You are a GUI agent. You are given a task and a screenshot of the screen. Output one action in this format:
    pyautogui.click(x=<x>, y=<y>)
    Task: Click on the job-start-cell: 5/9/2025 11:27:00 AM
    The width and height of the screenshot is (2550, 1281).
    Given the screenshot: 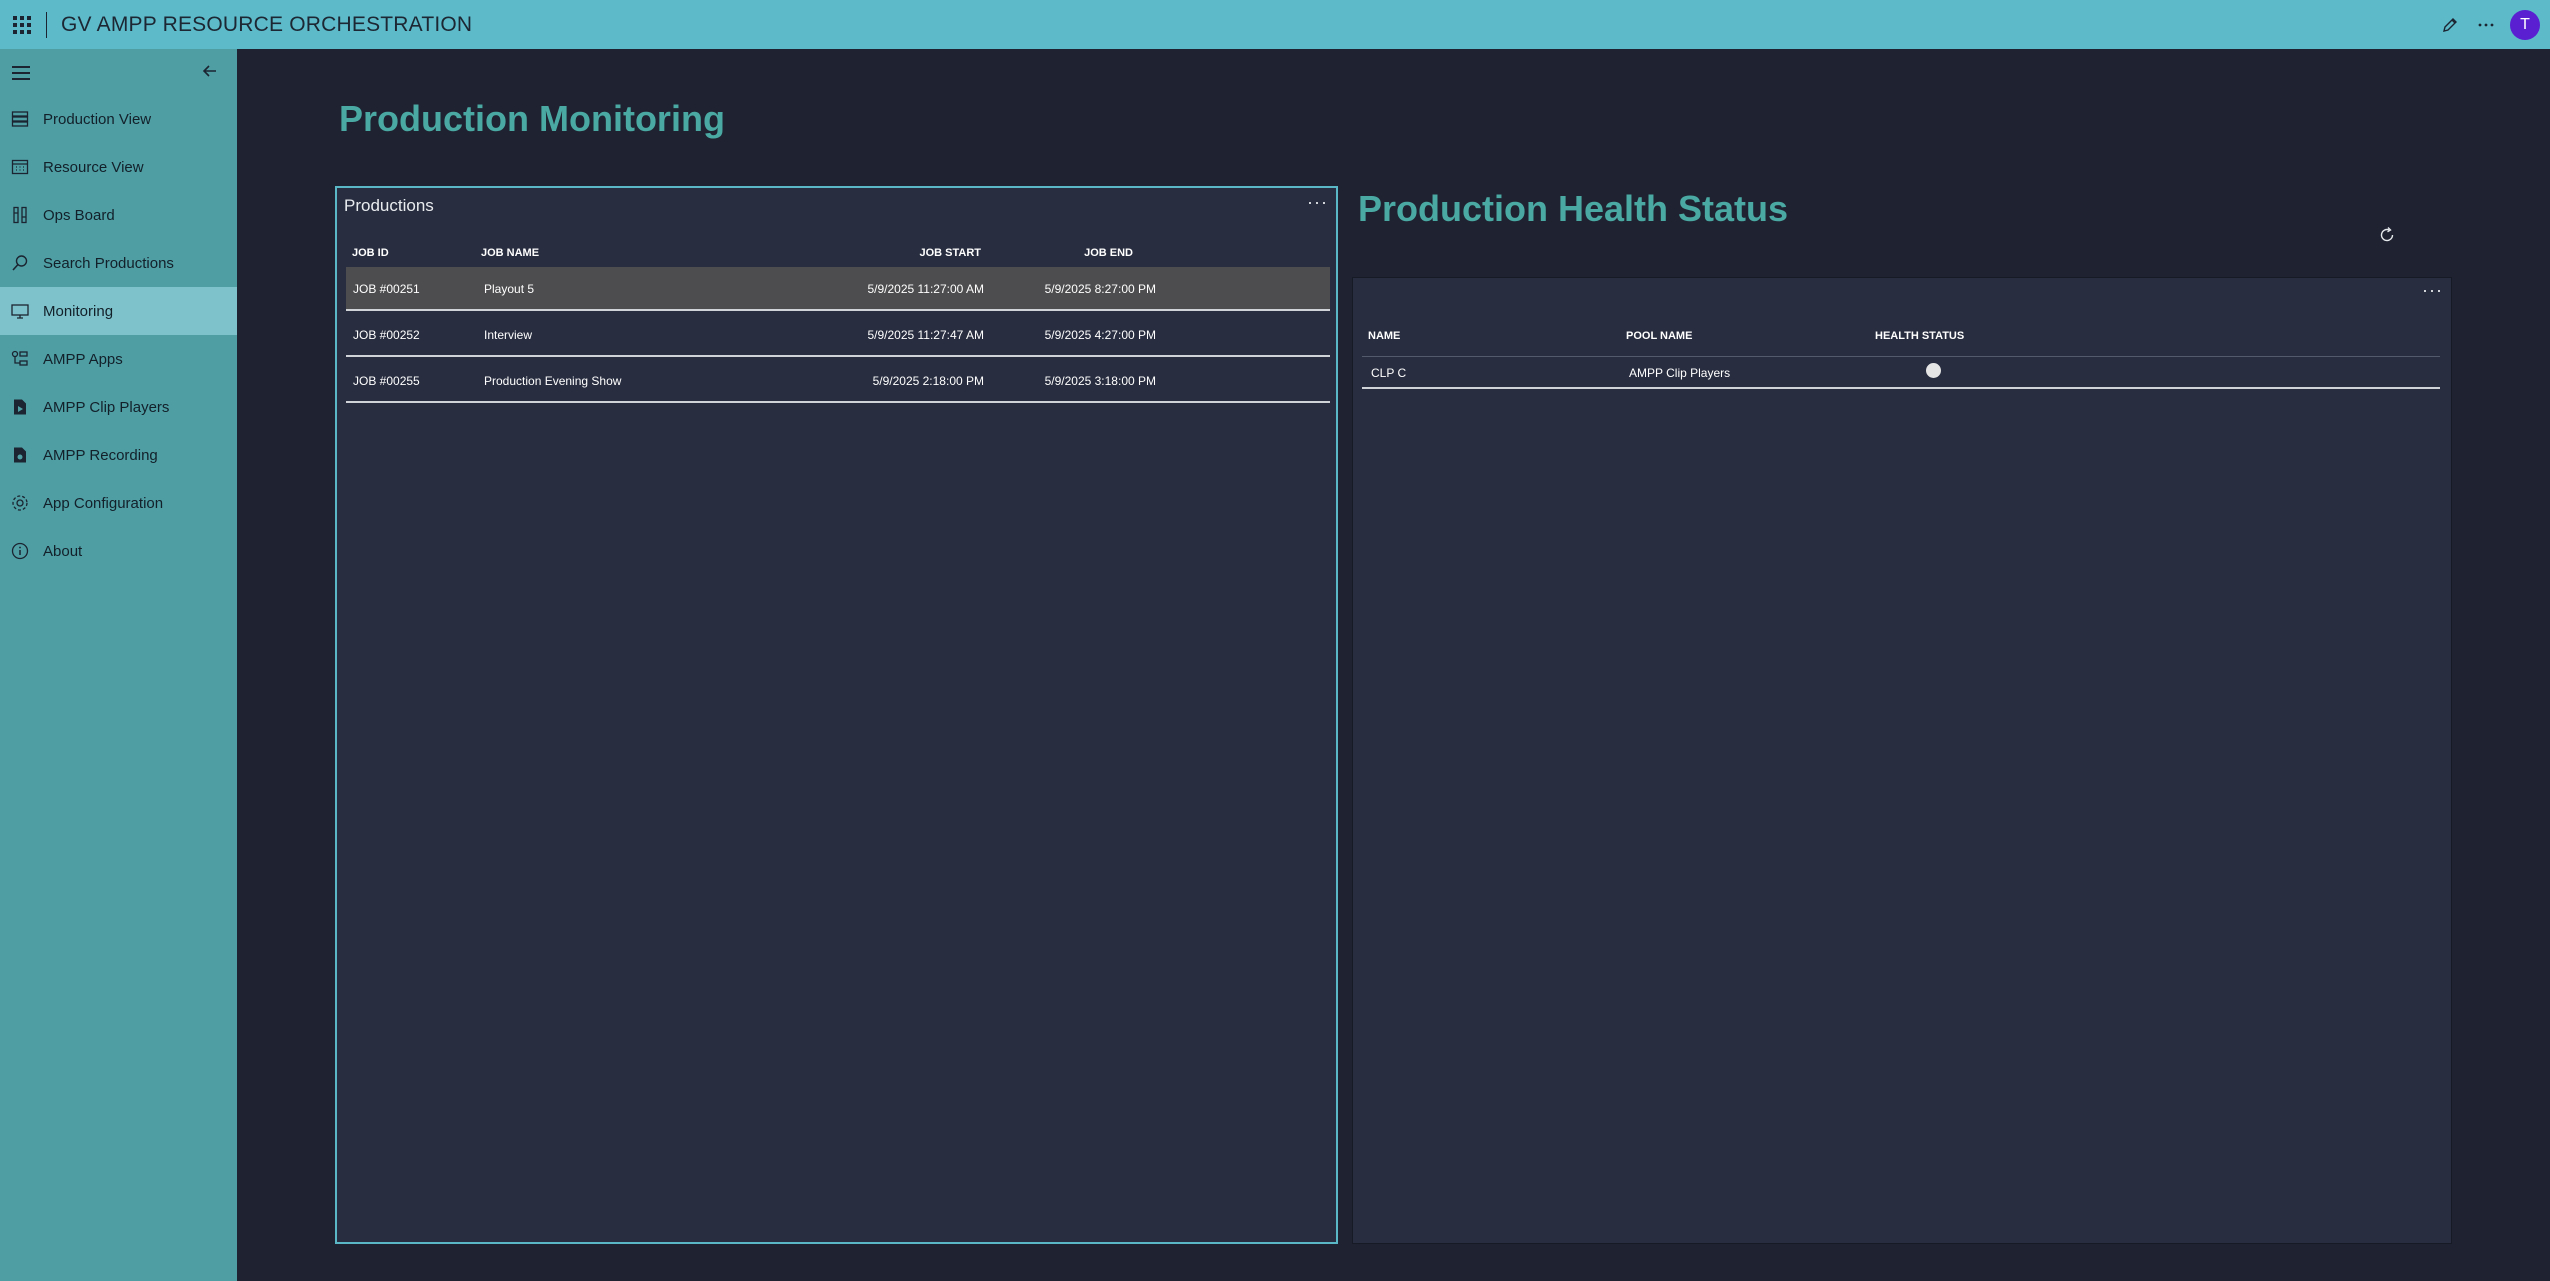 What is the action you would take?
    pyautogui.click(x=925, y=289)
    